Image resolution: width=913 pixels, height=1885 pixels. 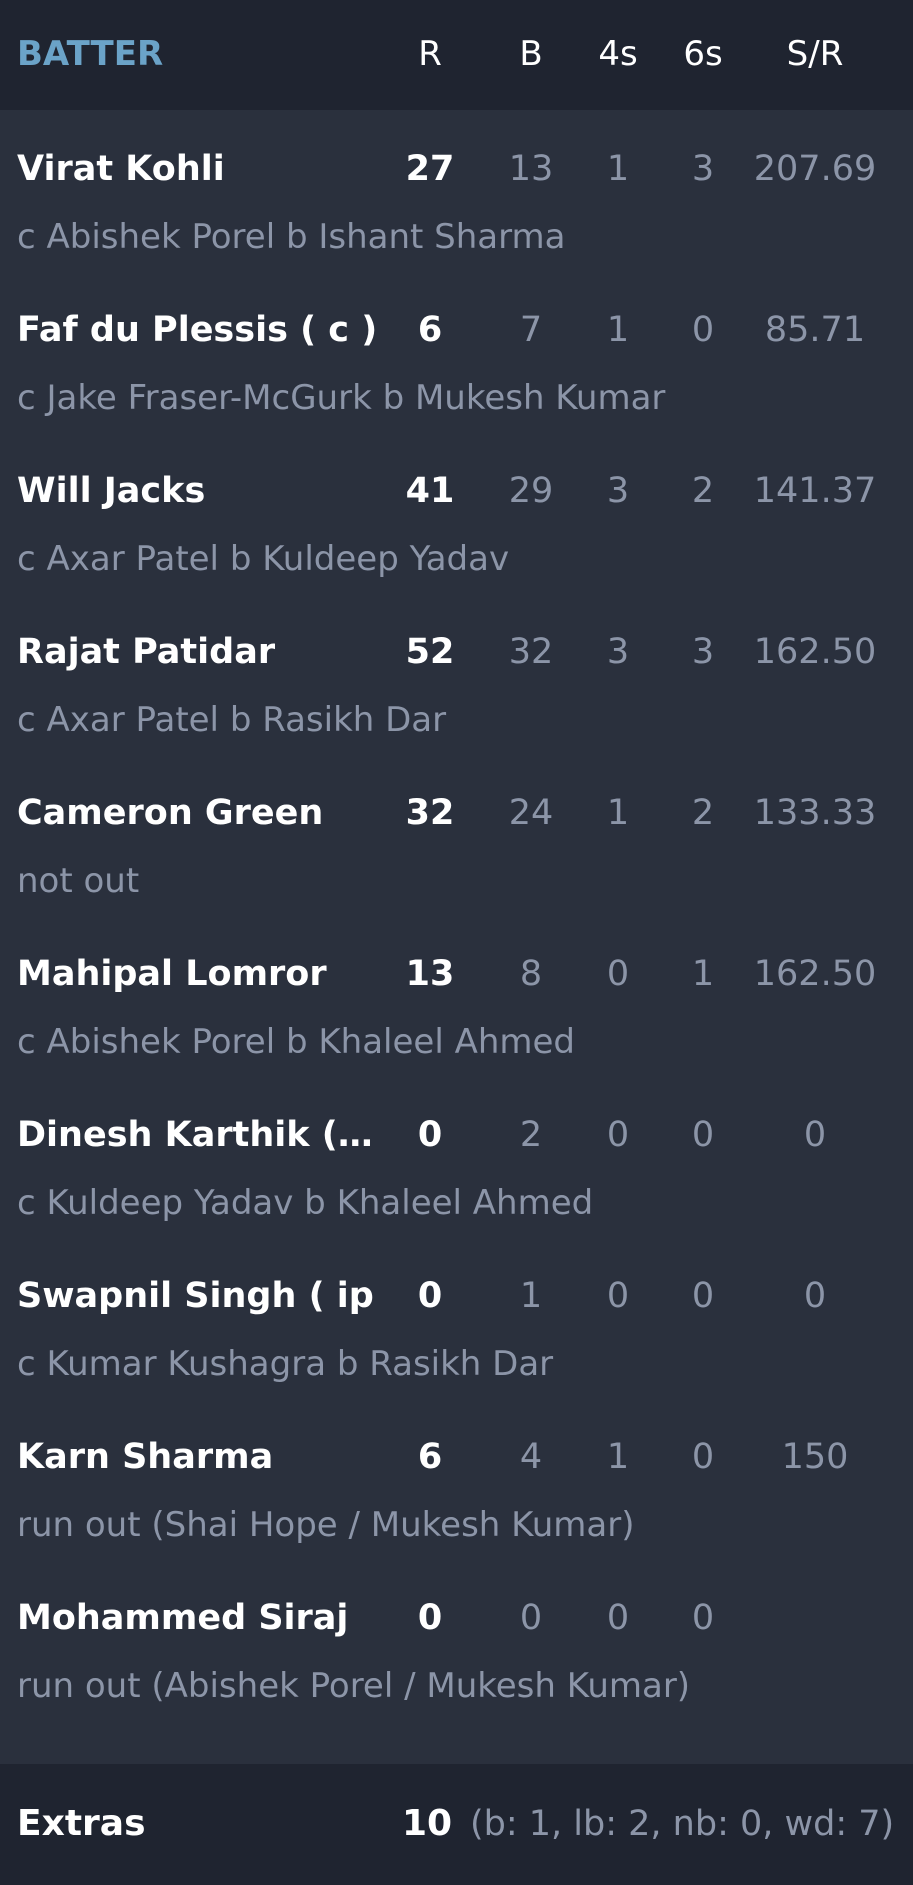 What do you see at coordinates (815, 491) in the screenshot?
I see `batter-strike-rate: 141.37` at bounding box center [815, 491].